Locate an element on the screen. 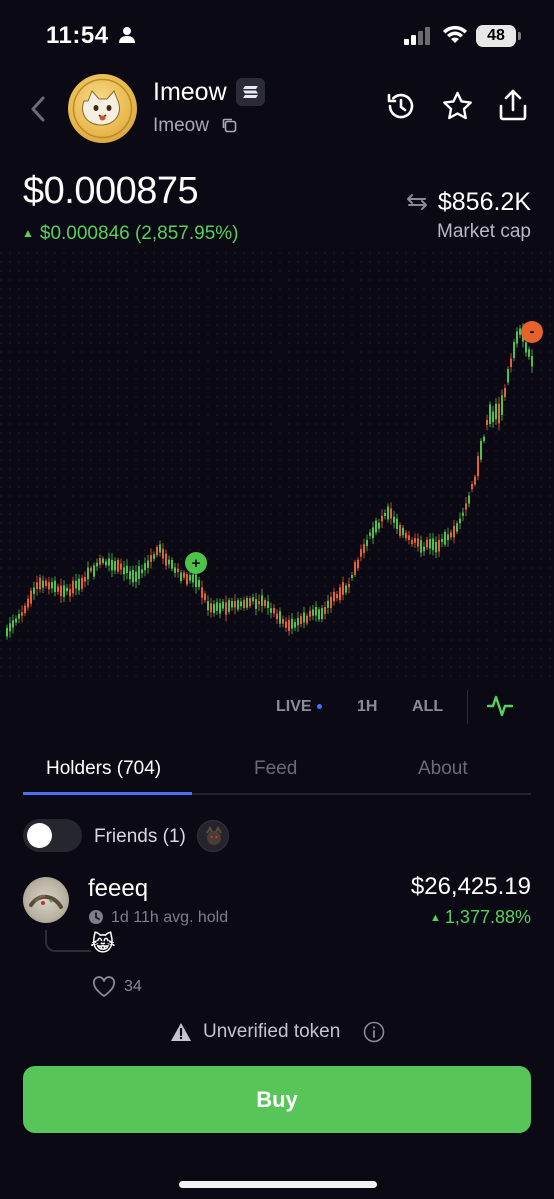 The width and height of the screenshot is (554, 1199). history-icon is located at coordinates (401, 106).